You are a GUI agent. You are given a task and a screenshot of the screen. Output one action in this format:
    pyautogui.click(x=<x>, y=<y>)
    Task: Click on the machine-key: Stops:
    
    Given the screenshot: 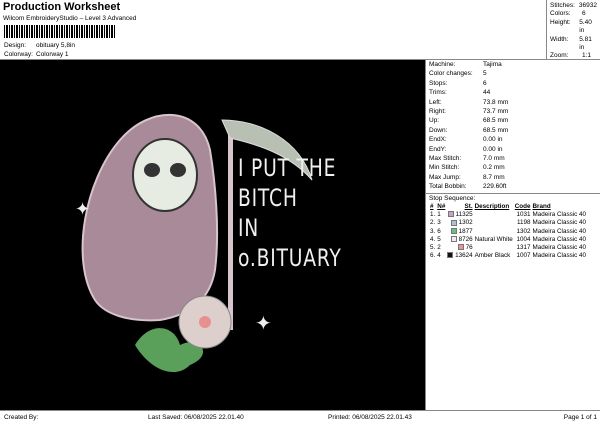 What is the action you would take?
    pyautogui.click(x=438, y=83)
    